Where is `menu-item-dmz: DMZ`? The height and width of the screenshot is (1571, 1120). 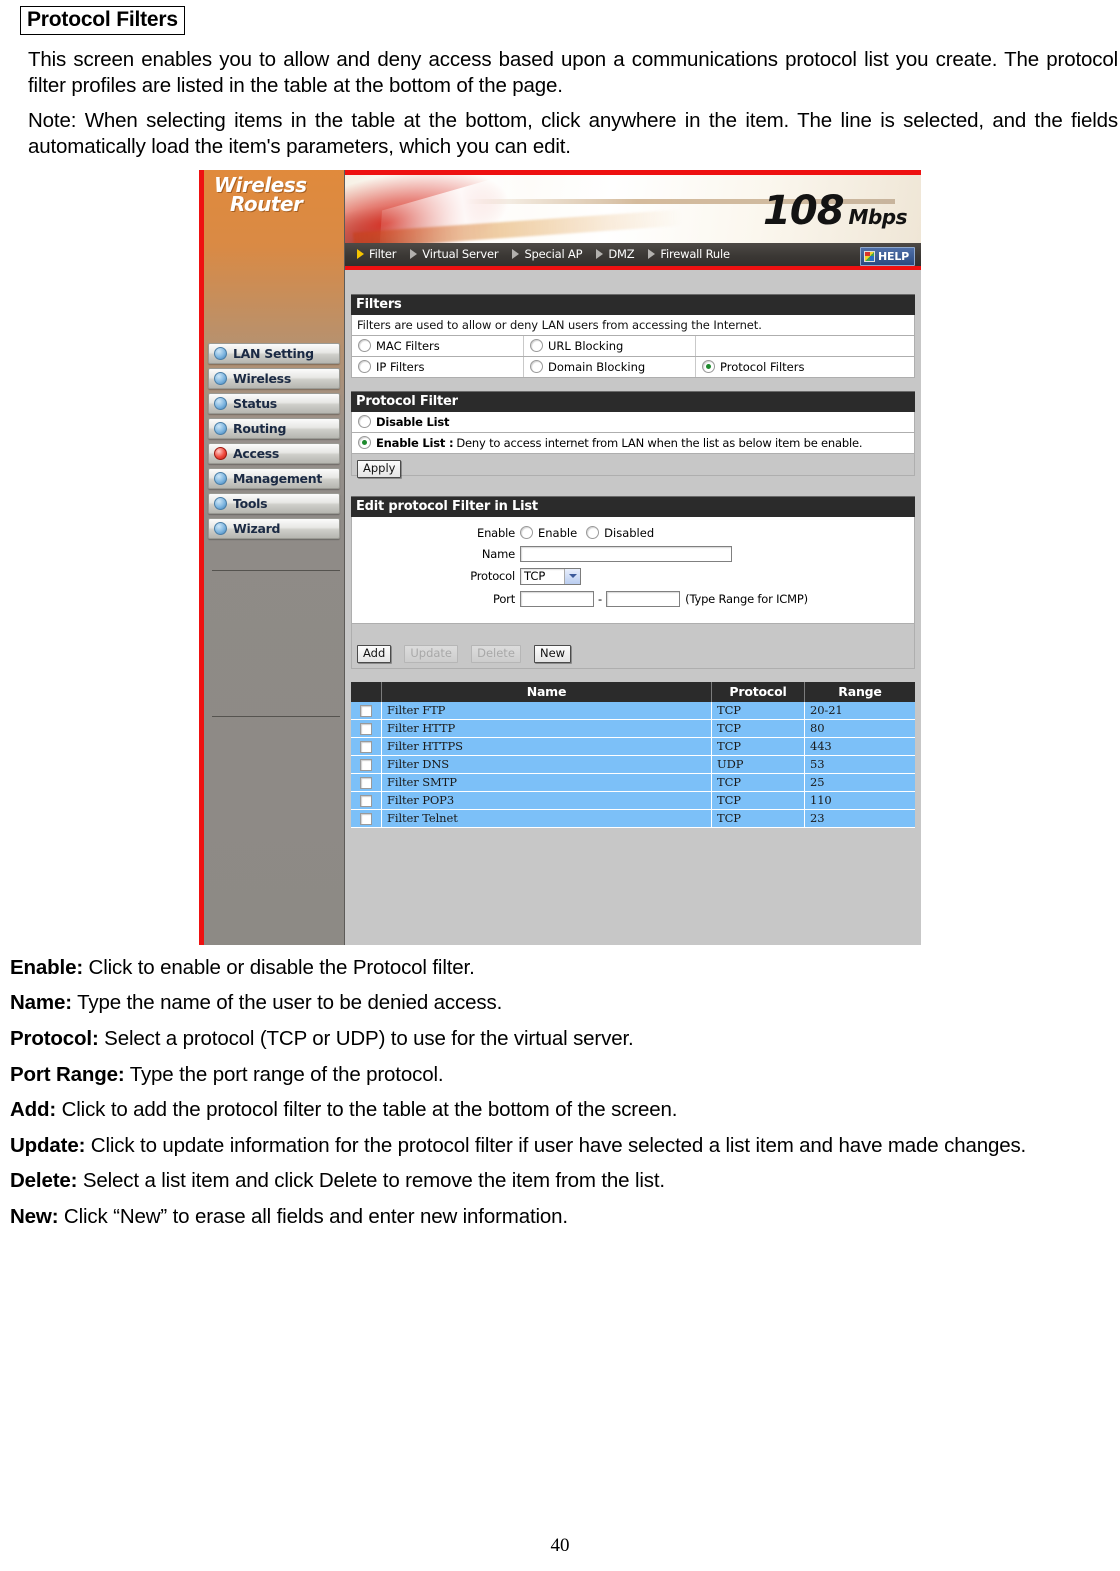 menu-item-dmz: DMZ is located at coordinates (615, 254).